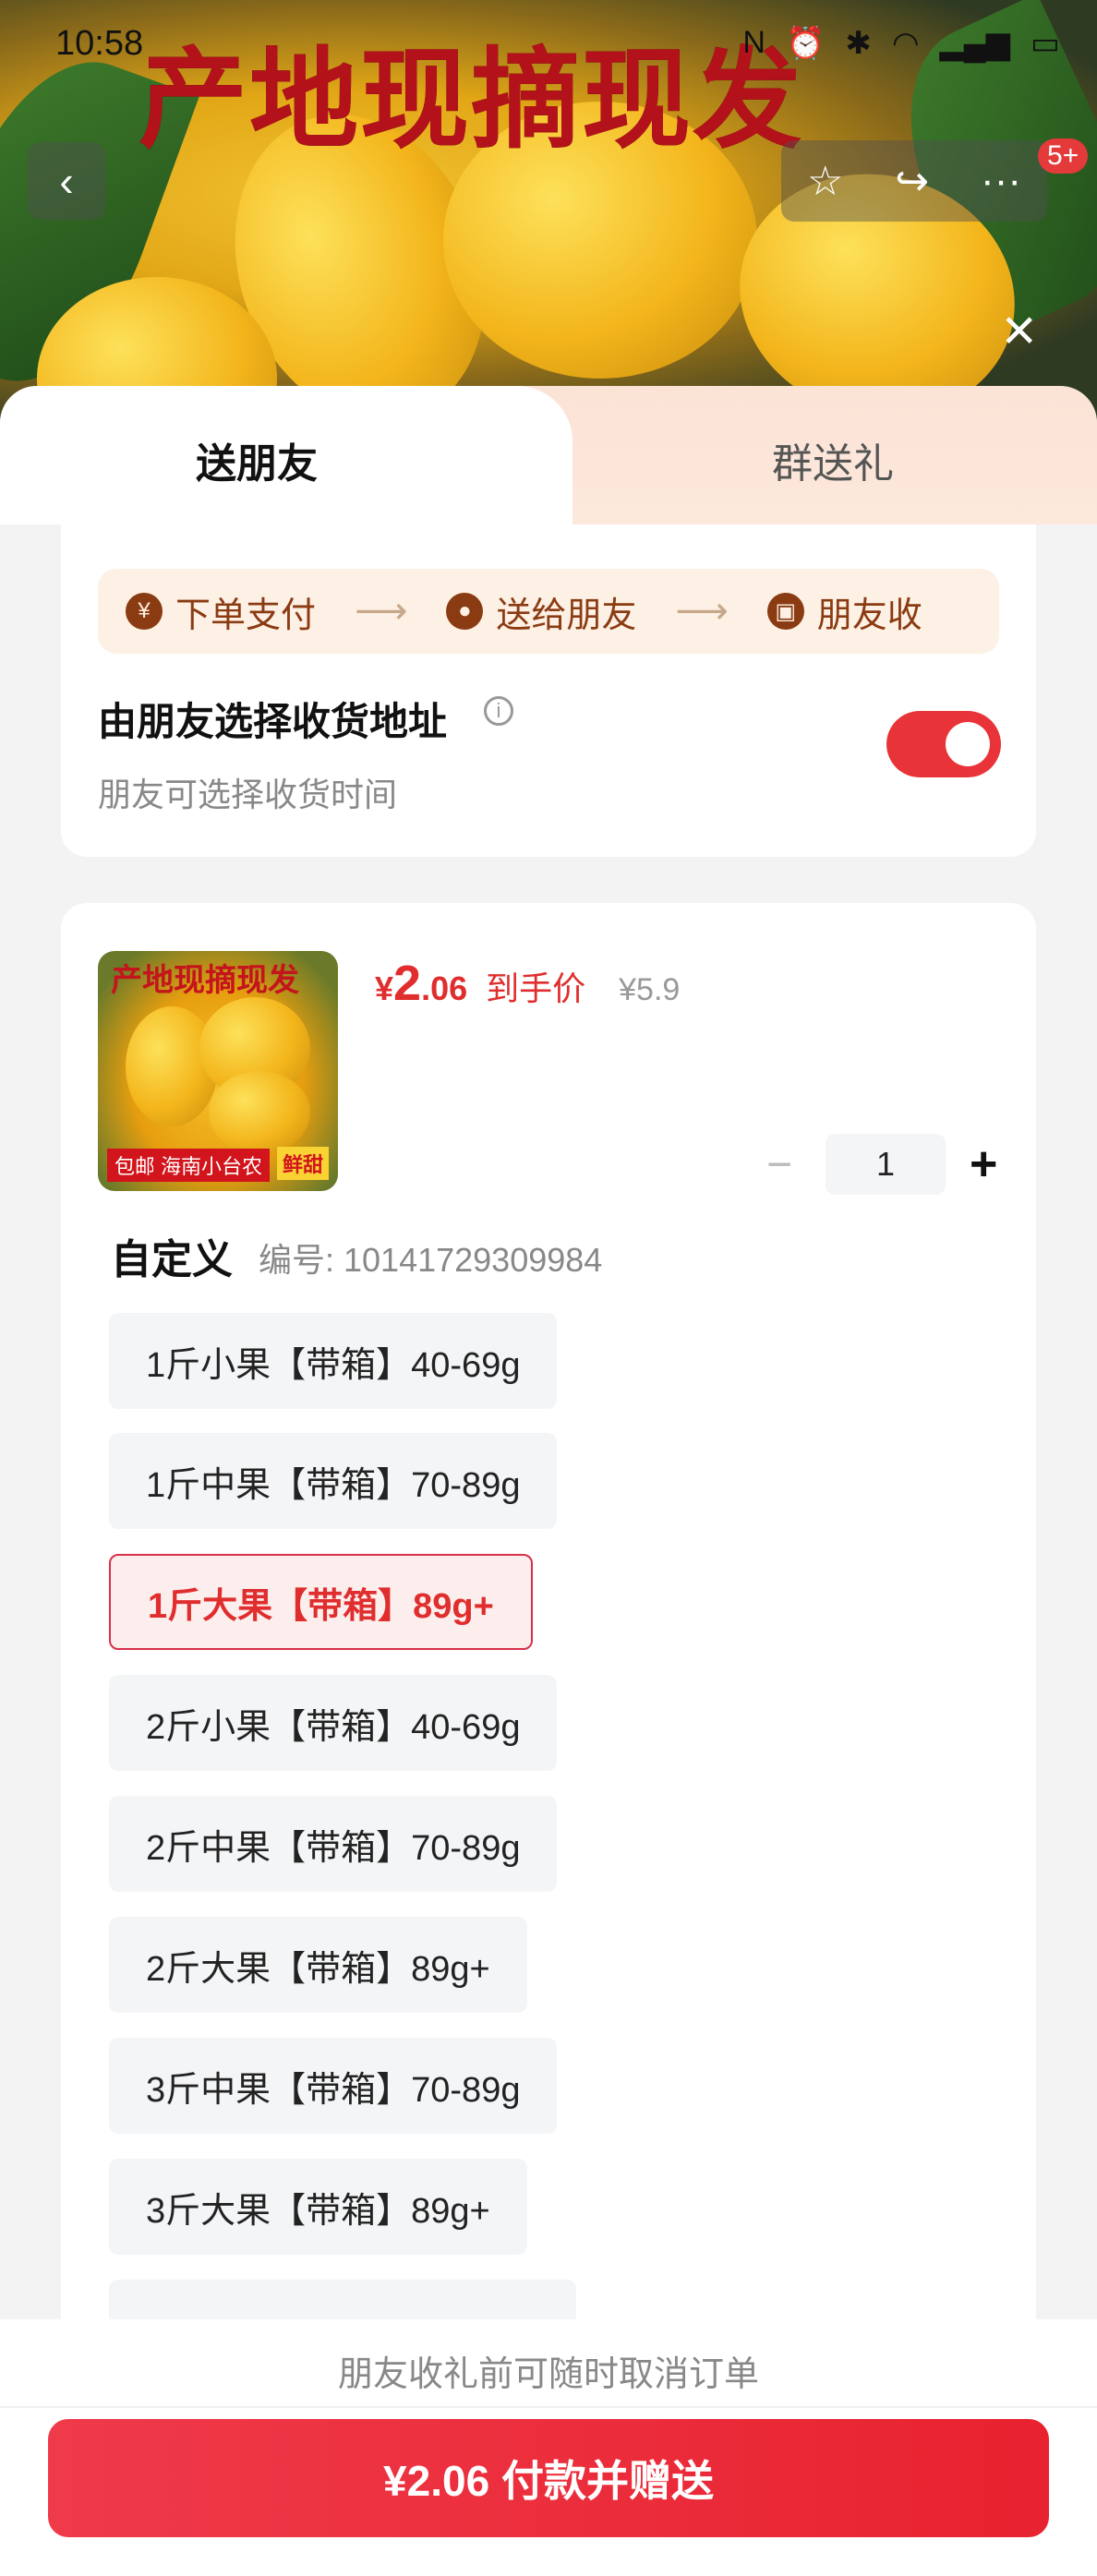 The width and height of the screenshot is (1097, 2576). Describe the element at coordinates (321, 1602) in the screenshot. I see `spec-option-selected: 1斤大果【带箱】89g+` at that location.